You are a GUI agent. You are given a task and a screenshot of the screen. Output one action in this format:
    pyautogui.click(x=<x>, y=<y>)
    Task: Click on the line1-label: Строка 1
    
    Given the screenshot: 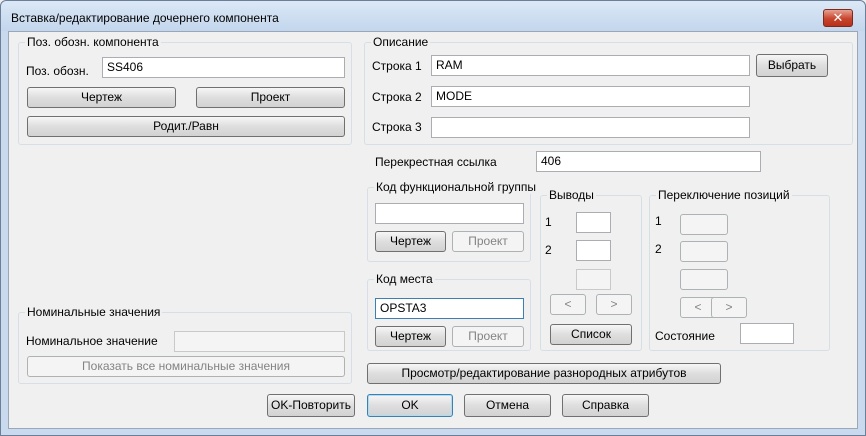 What is the action you would take?
    pyautogui.click(x=397, y=66)
    